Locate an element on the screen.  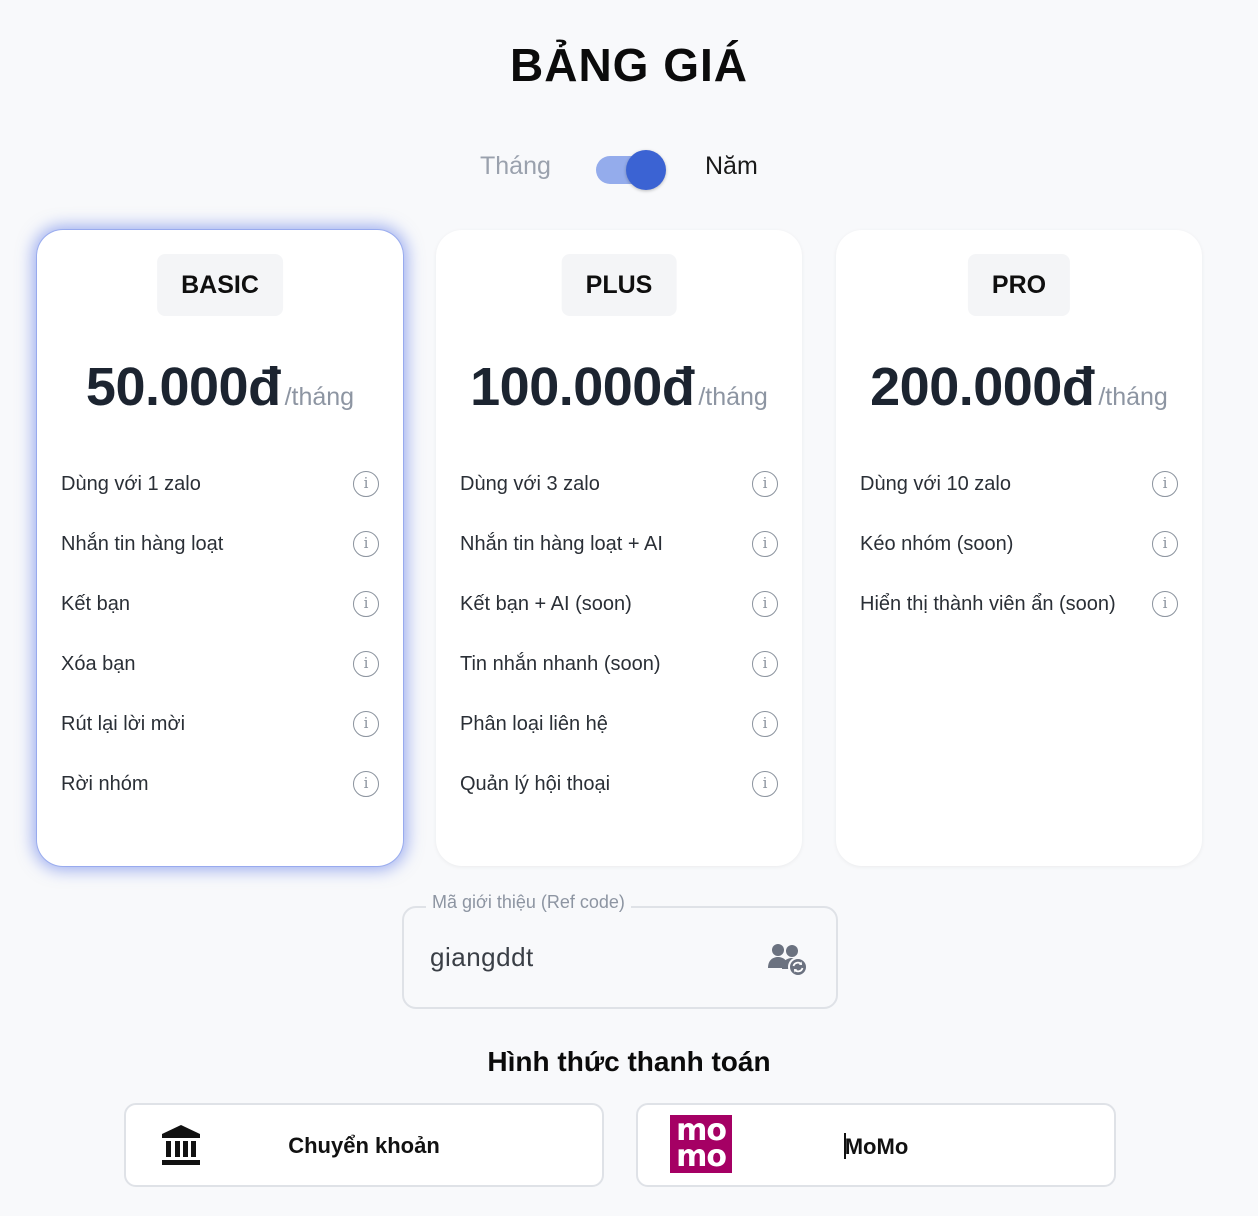
price-amount: 100.000đ is located at coordinates (582, 387).